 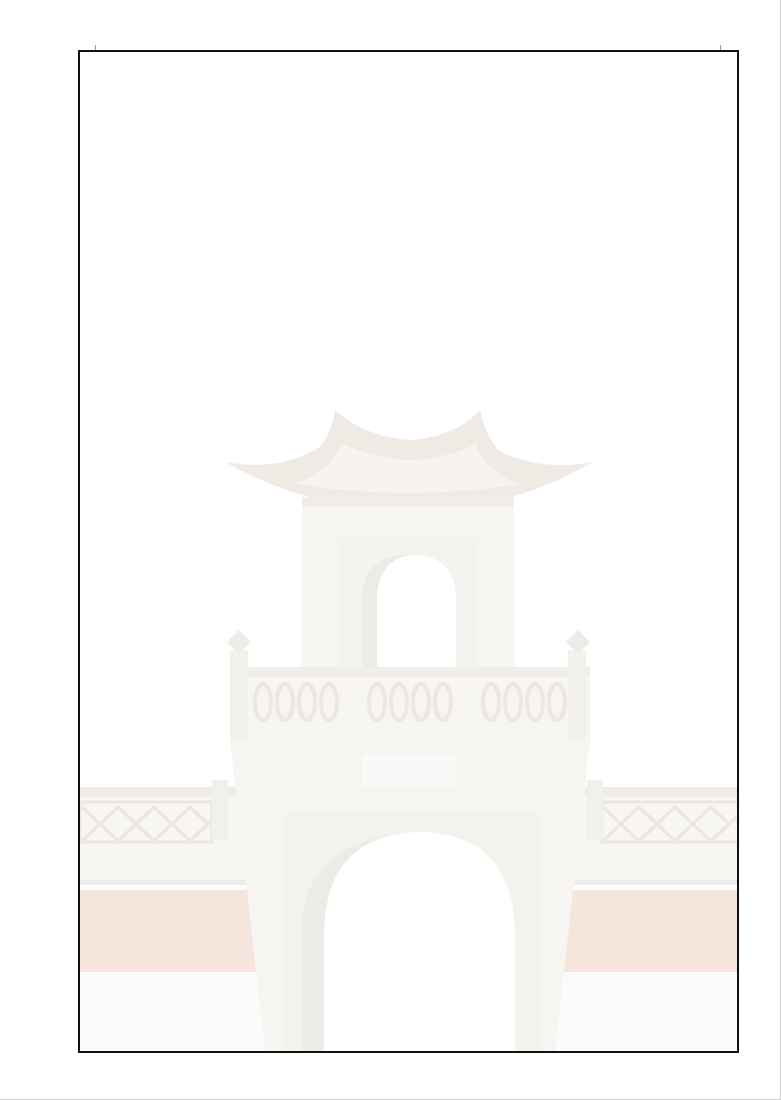 I want to click on left-post, so click(x=220, y=810).